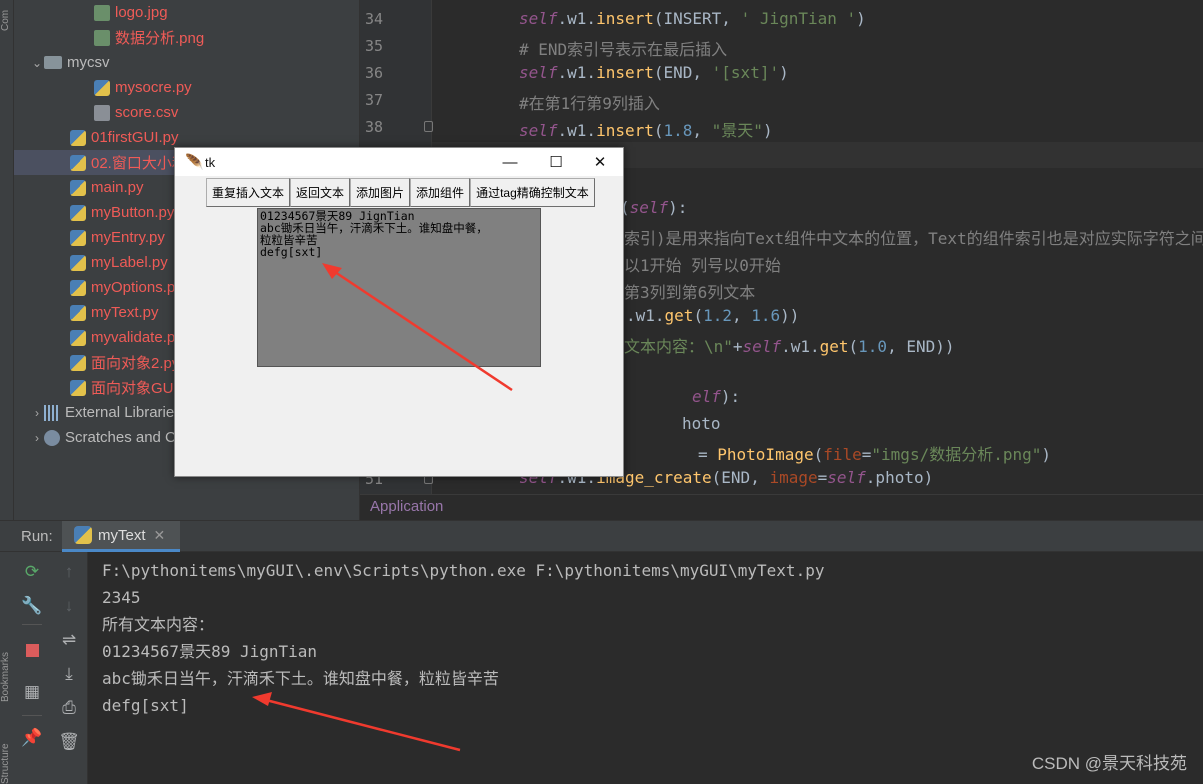 The image size is (1203, 784). I want to click on code-line: hoto, so click(701, 423).